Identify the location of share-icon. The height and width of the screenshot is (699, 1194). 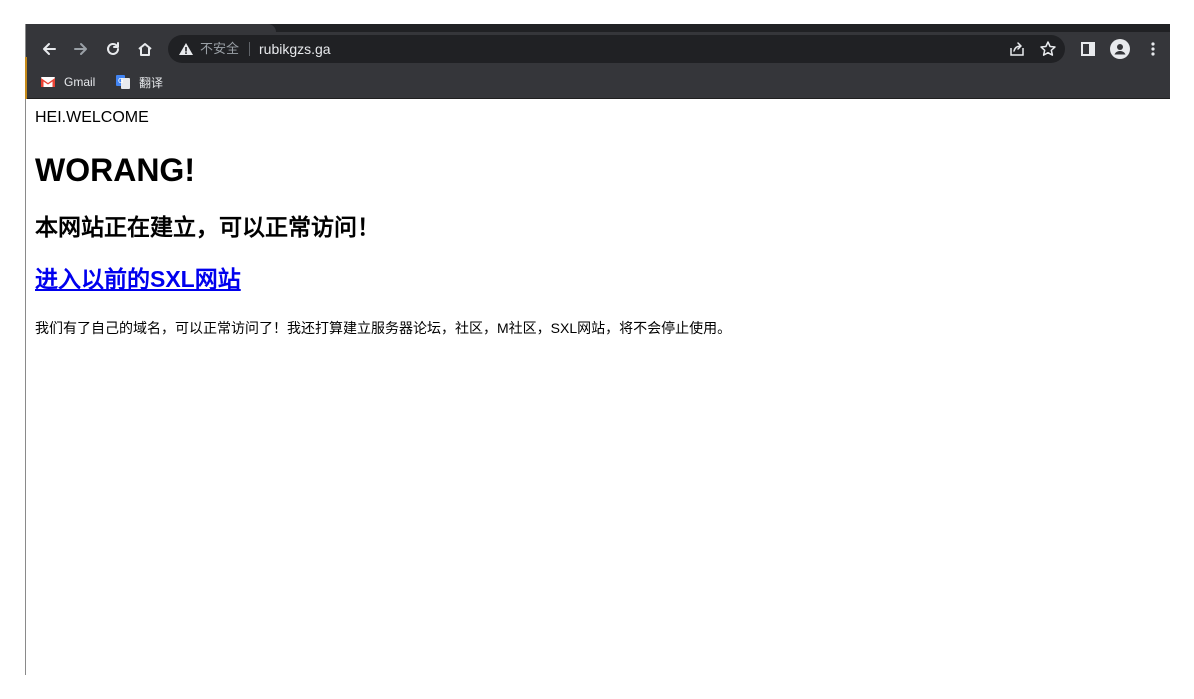
(1017, 49).